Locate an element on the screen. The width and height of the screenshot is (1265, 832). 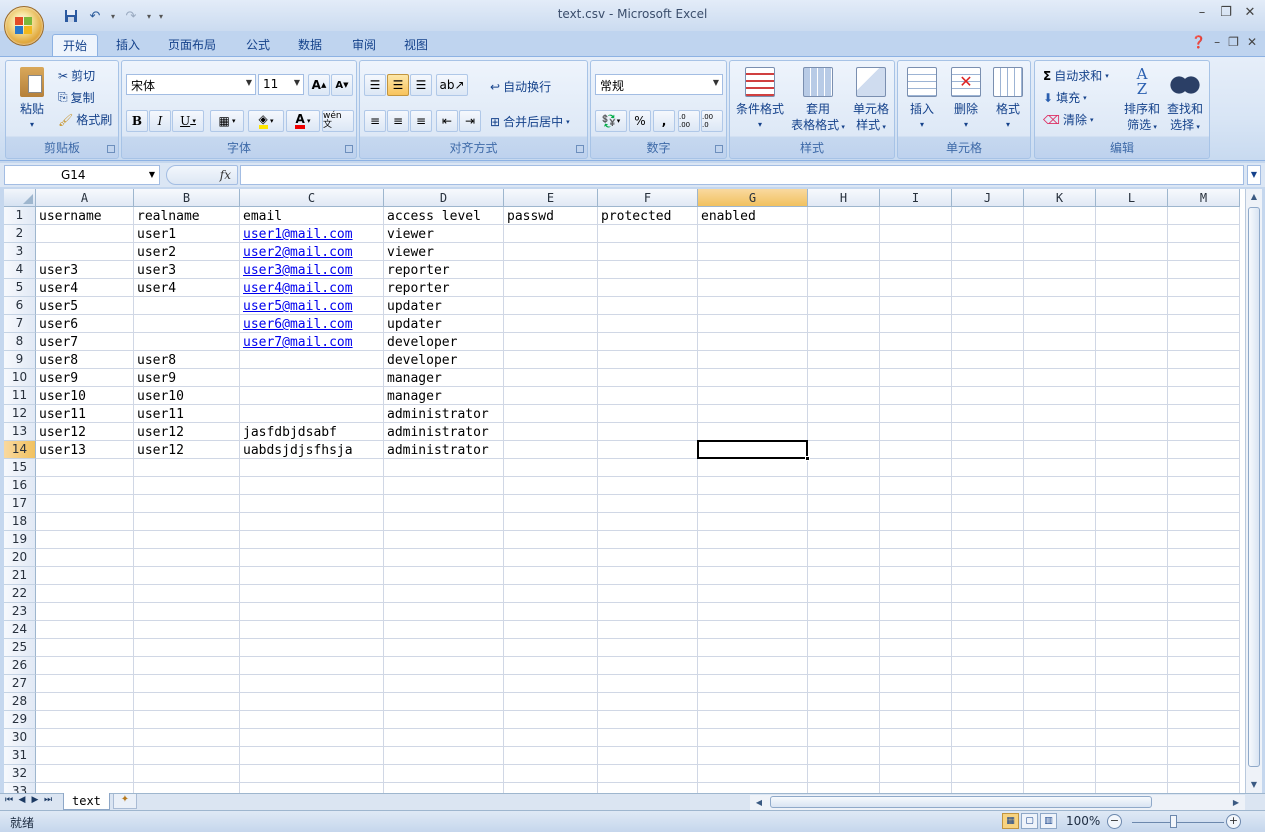
cell-d13: administrator is located at coordinates (436, 432).